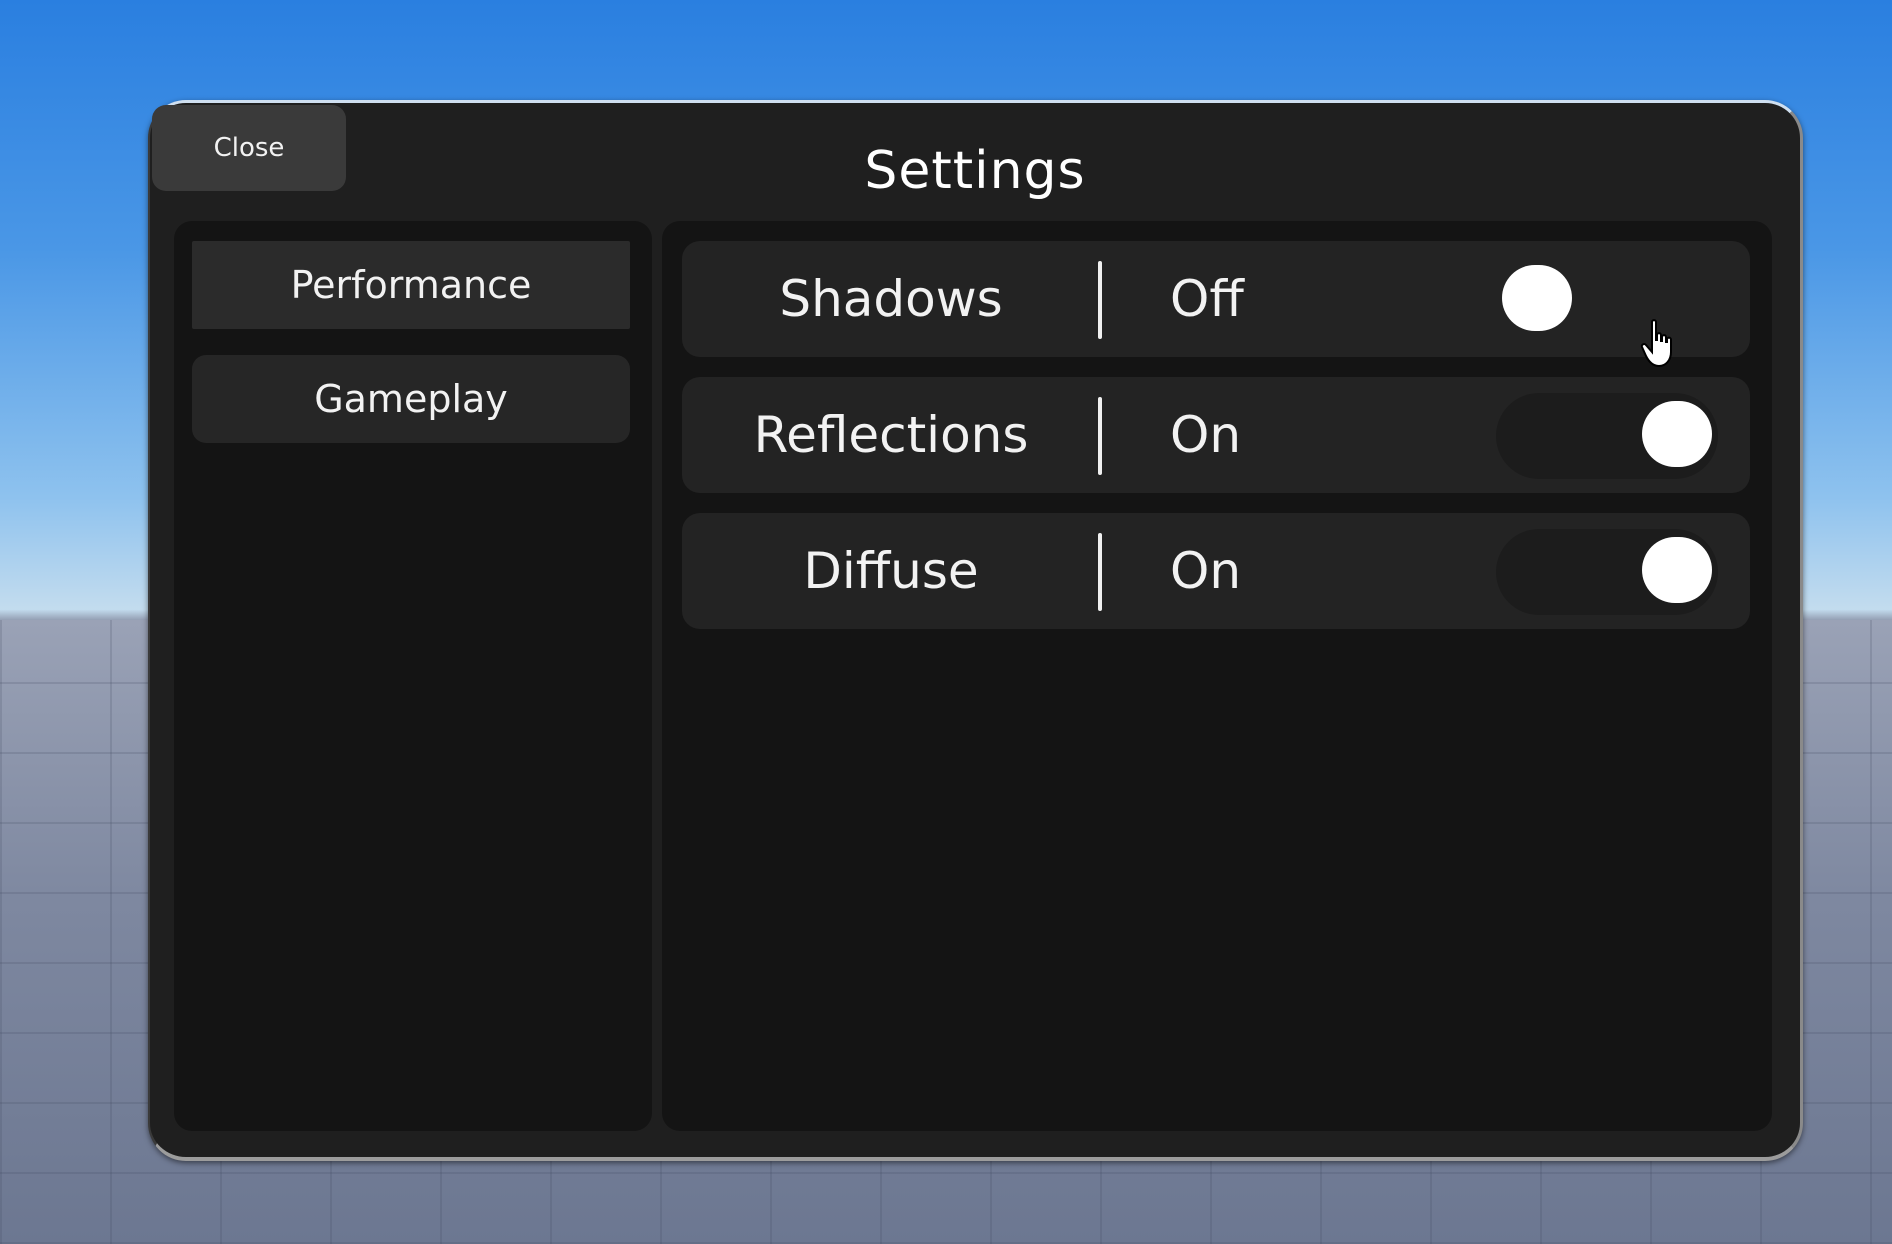  What do you see at coordinates (891, 299) in the screenshot?
I see `setting-label-shadows: Shadows` at bounding box center [891, 299].